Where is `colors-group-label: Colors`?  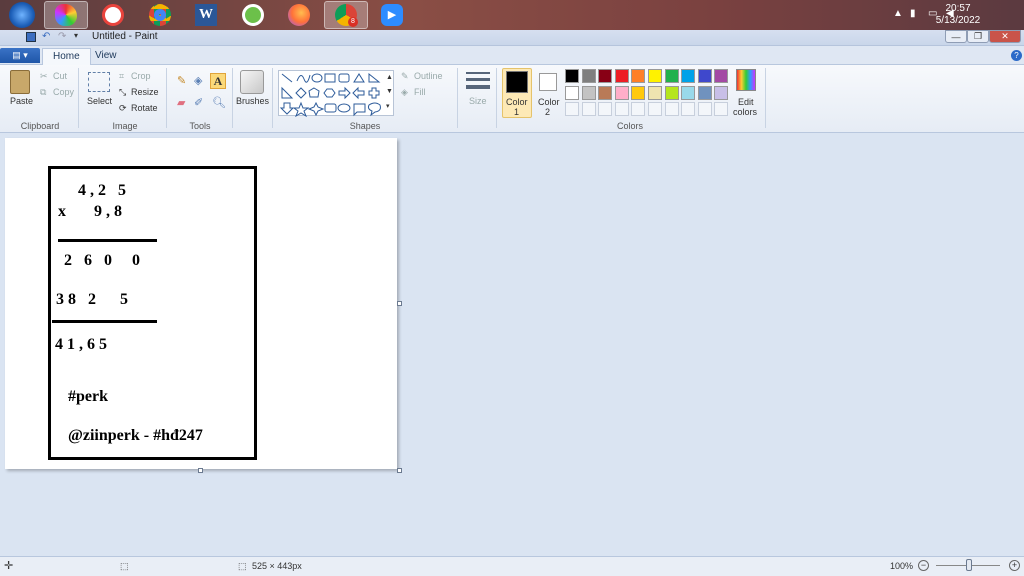
colors-group-label: Colors is located at coordinates (629, 126).